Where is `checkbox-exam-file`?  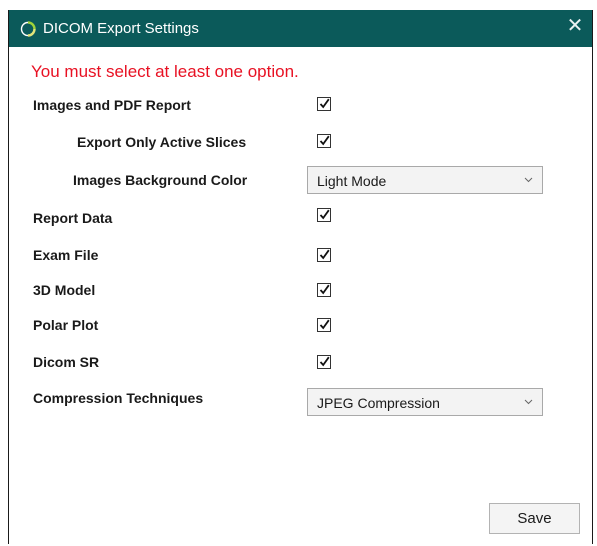
checkbox-exam-file is located at coordinates (324, 255).